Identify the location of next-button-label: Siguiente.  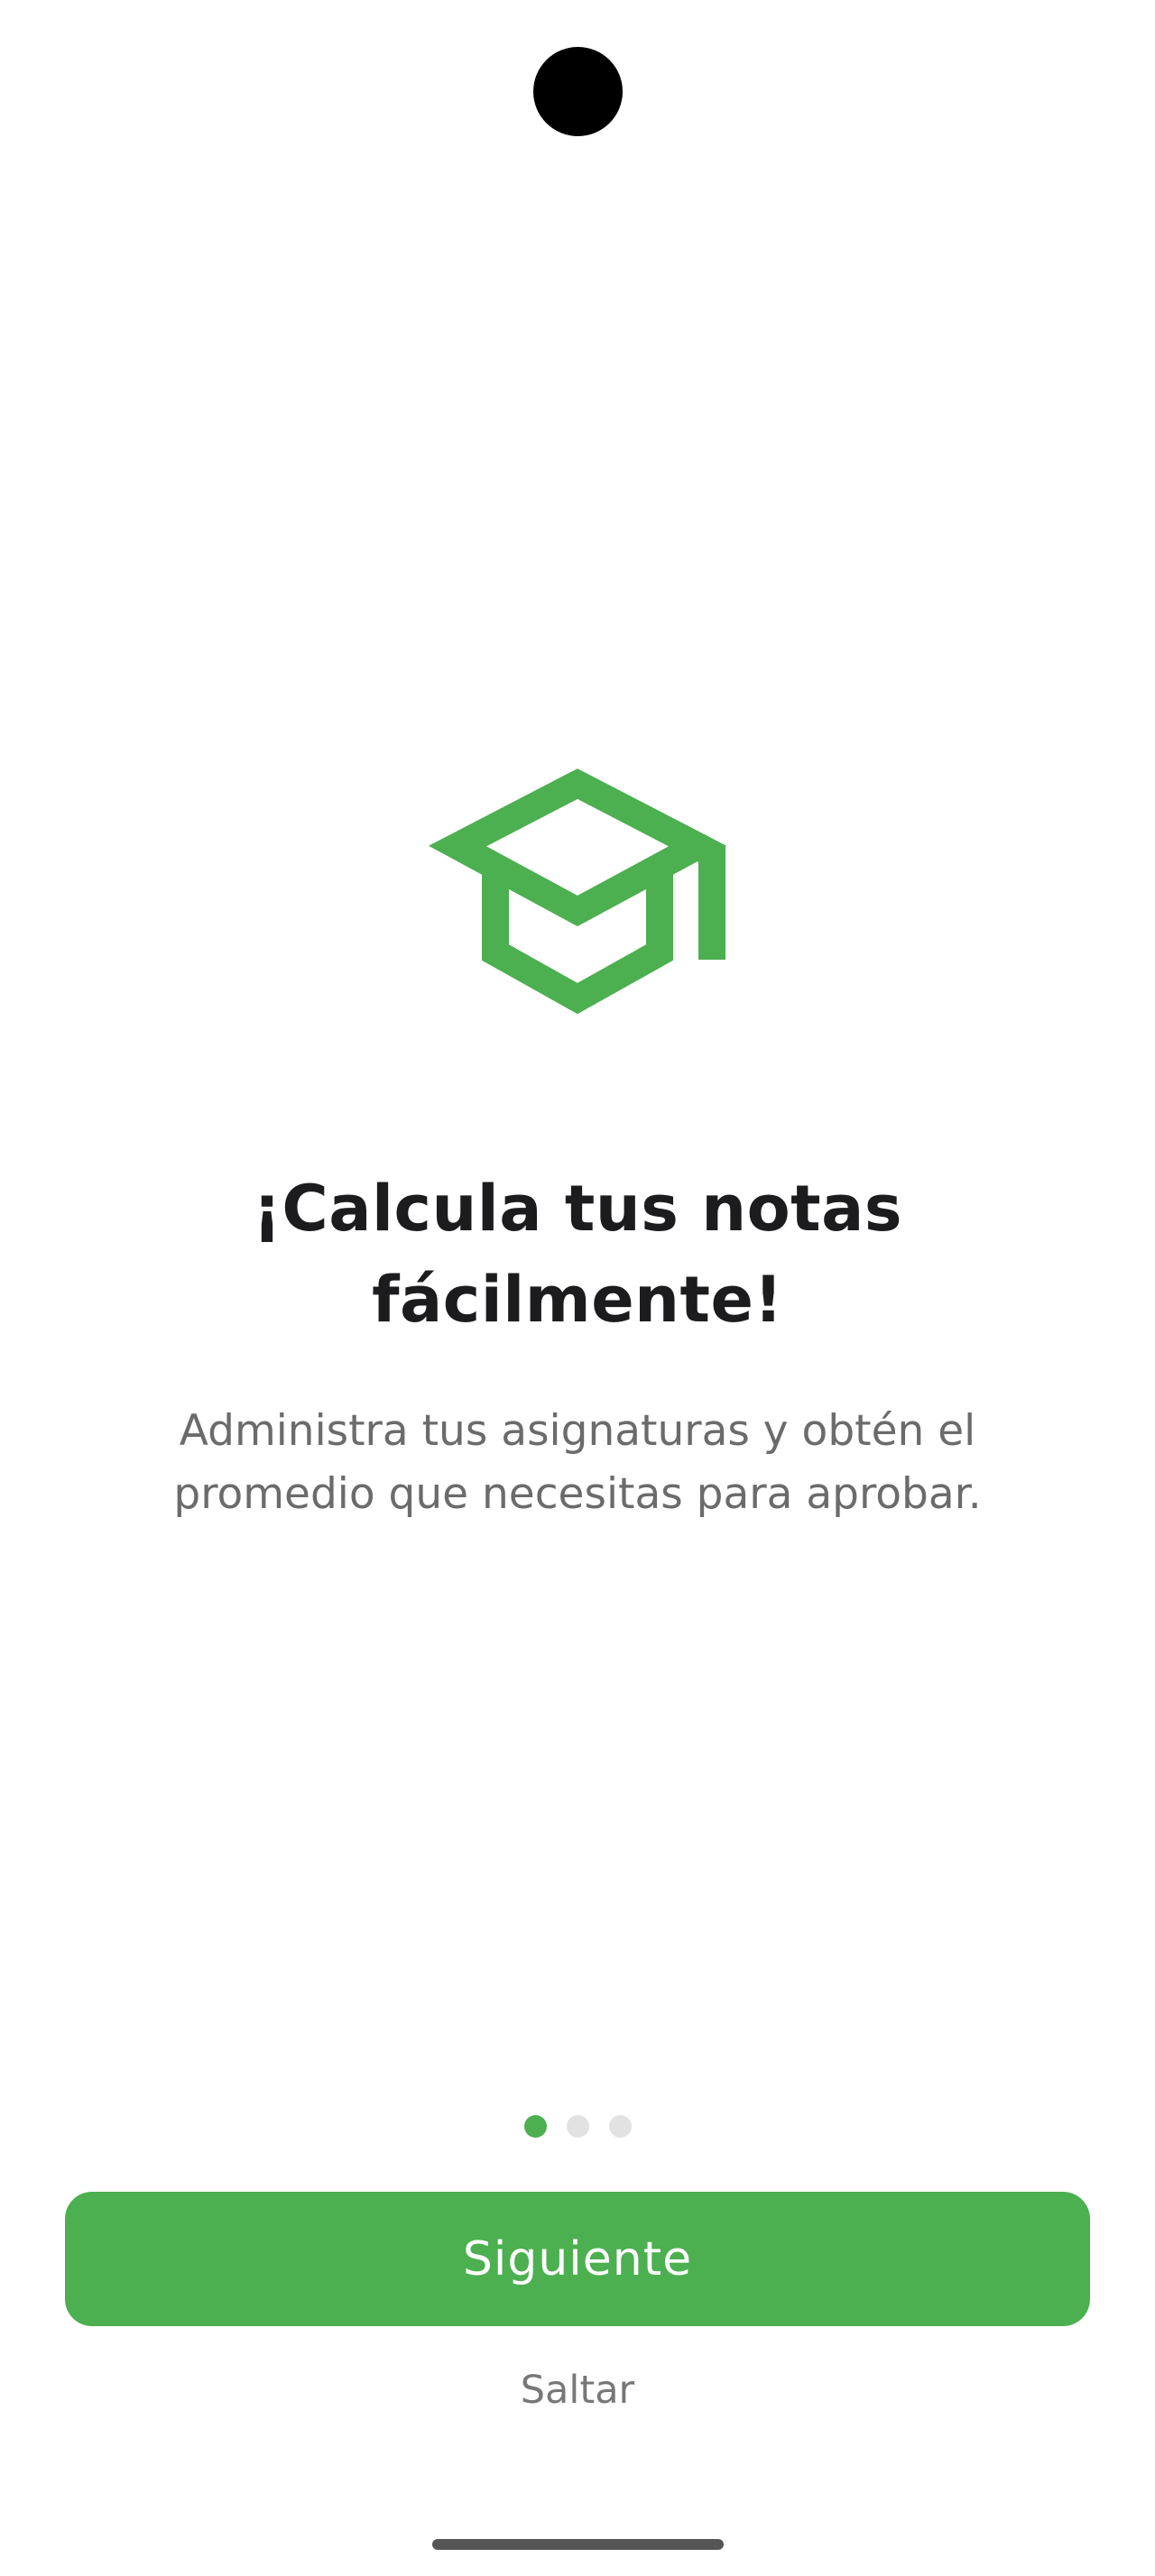
(577, 2258).